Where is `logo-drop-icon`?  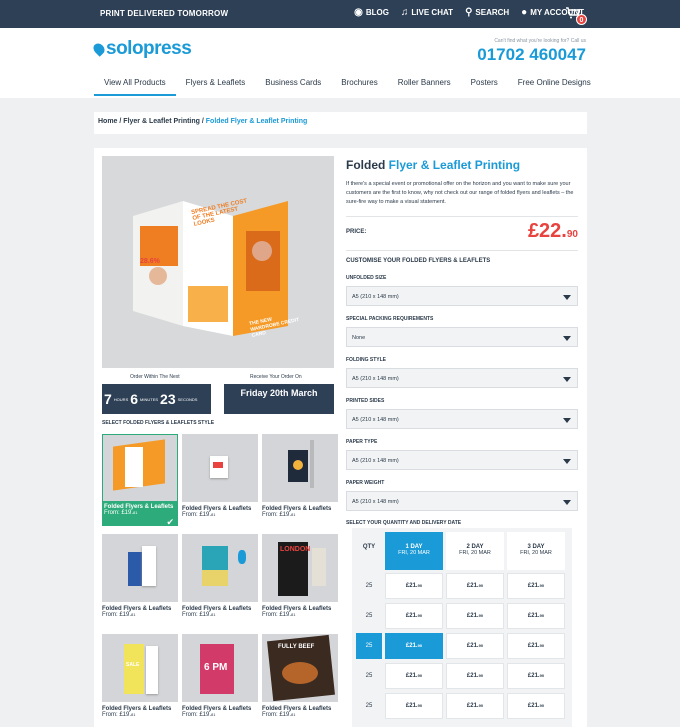
logo-drop-icon is located at coordinates (99, 49).